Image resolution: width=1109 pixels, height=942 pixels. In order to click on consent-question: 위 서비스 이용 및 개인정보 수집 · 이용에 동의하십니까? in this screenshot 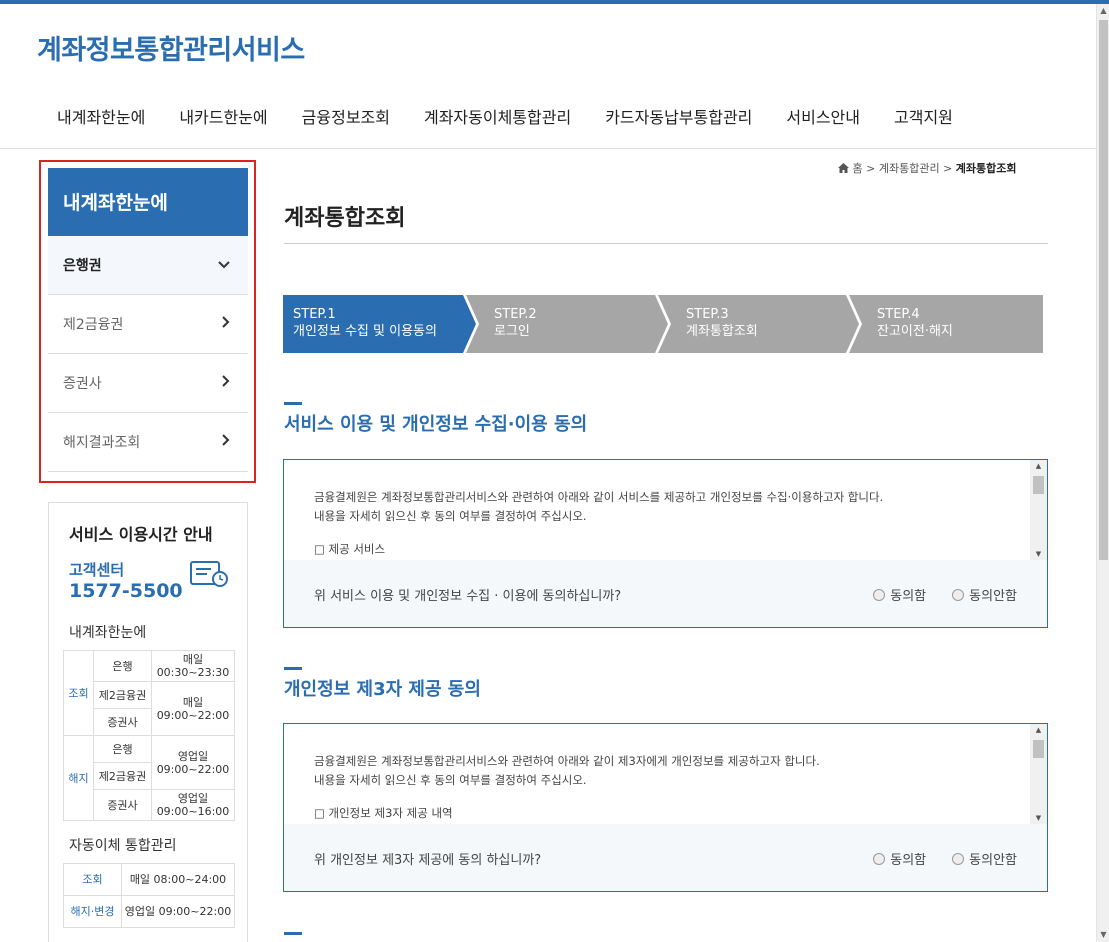, I will do `click(468, 596)`.